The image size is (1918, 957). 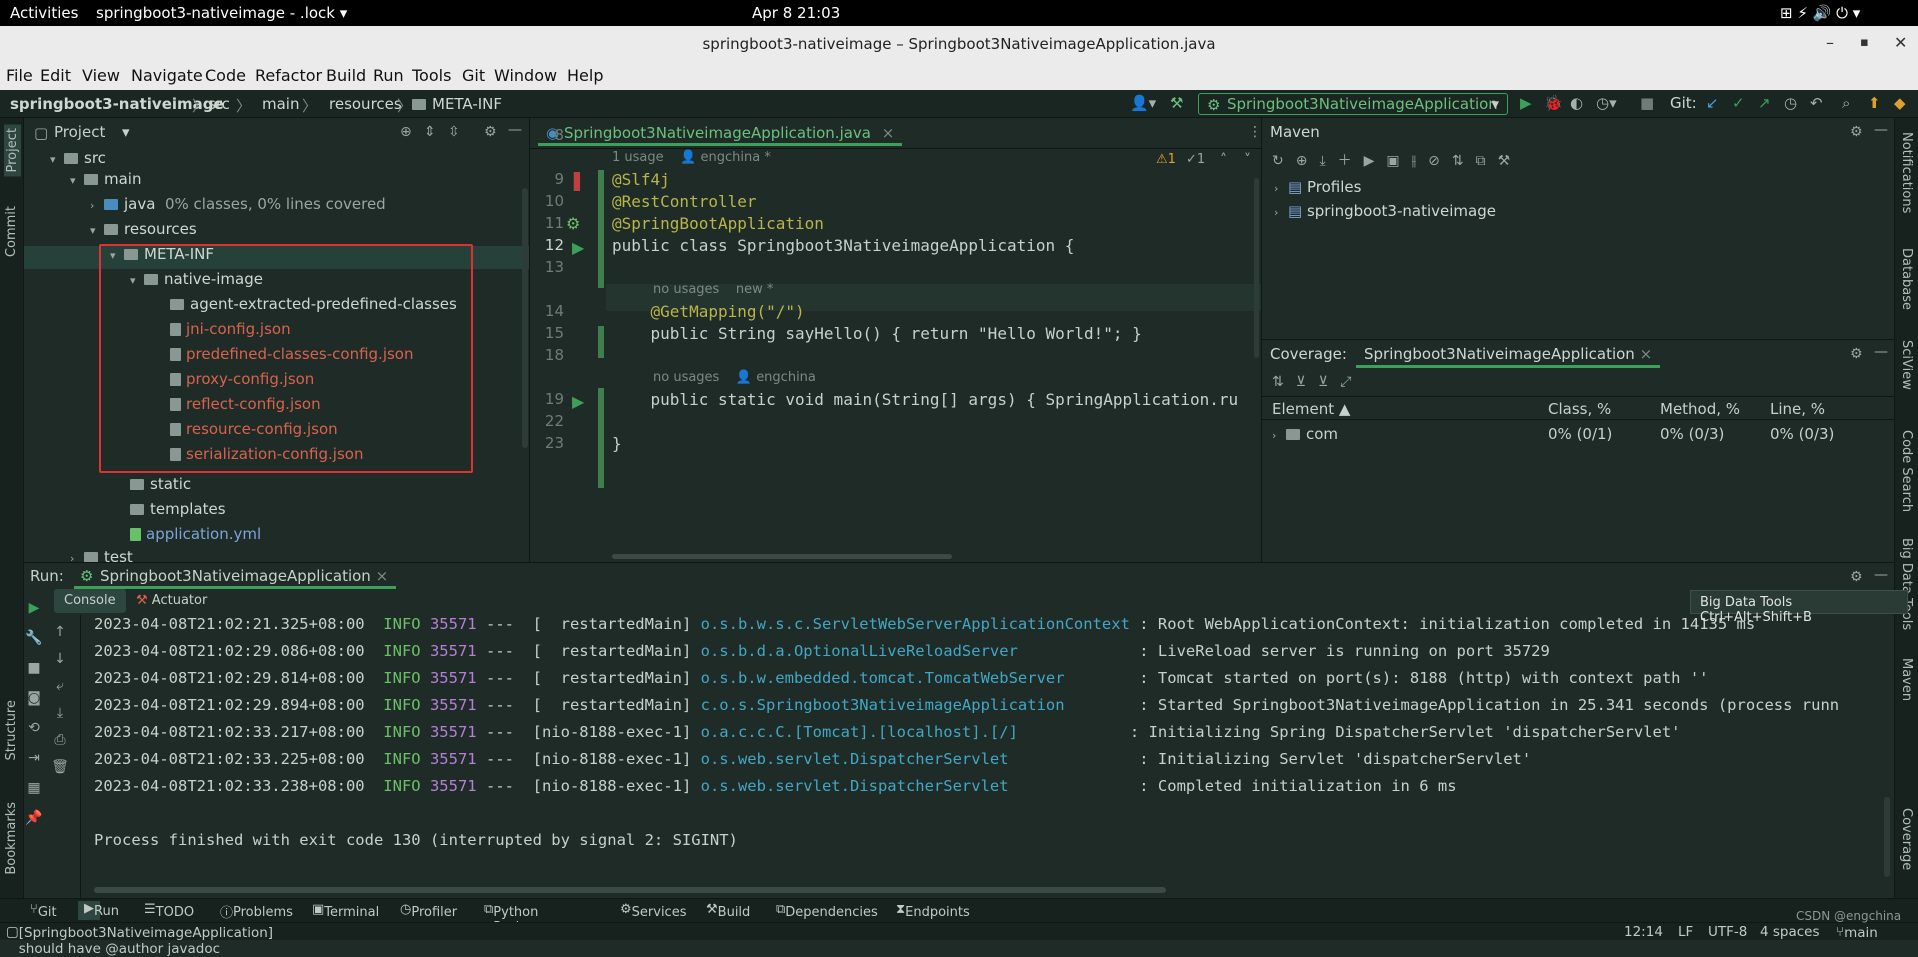 I want to click on database-tool-tab: Database, so click(x=1906, y=279).